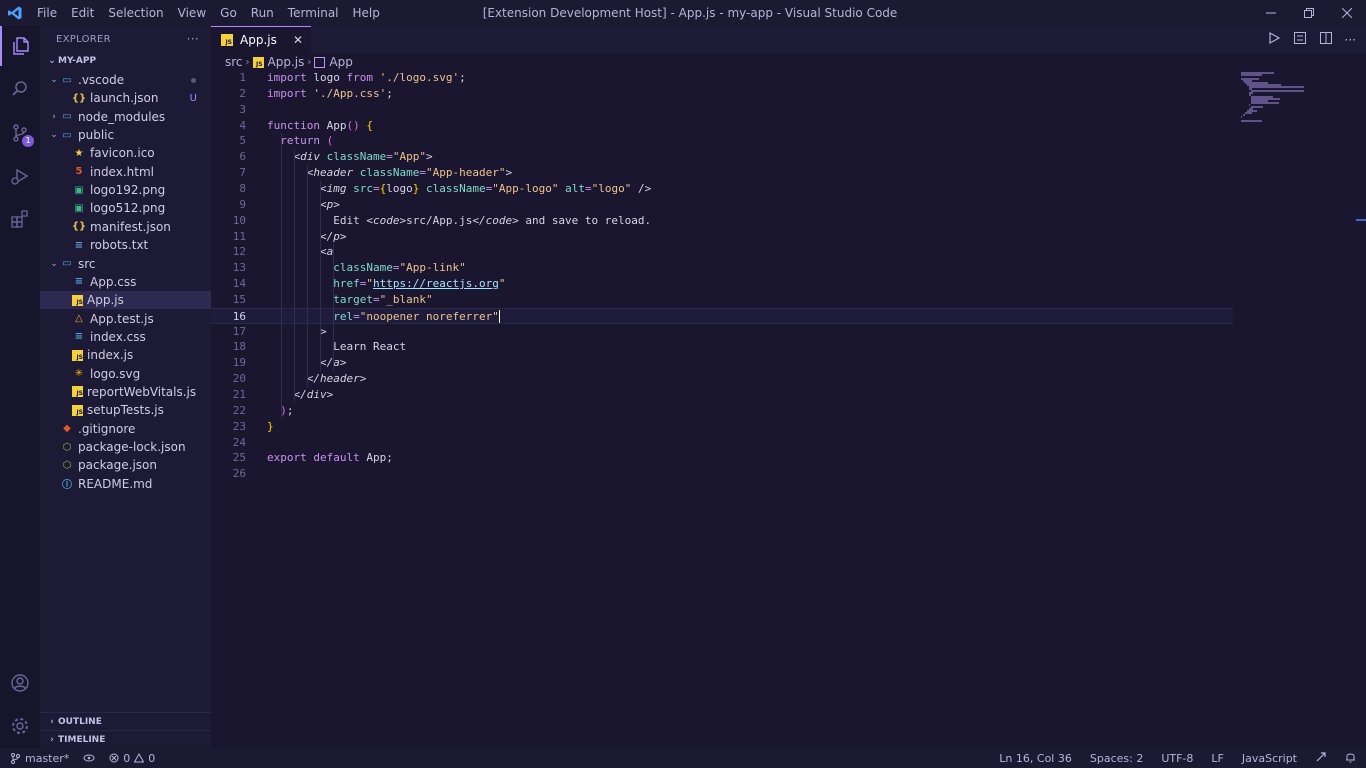 This screenshot has width=1366, height=768. What do you see at coordinates (20, 219) in the screenshot?
I see `extensions-icon` at bounding box center [20, 219].